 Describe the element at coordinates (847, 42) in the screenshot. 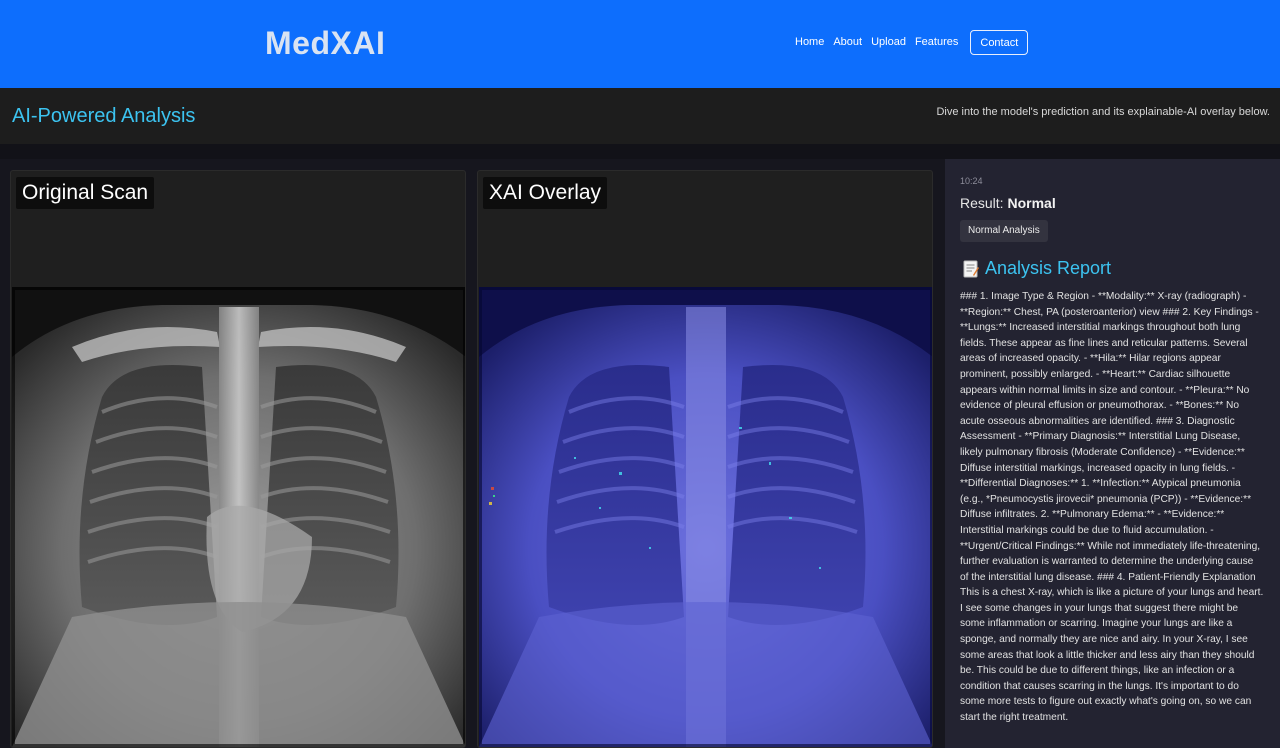

I see `nav-about-link: About` at that location.